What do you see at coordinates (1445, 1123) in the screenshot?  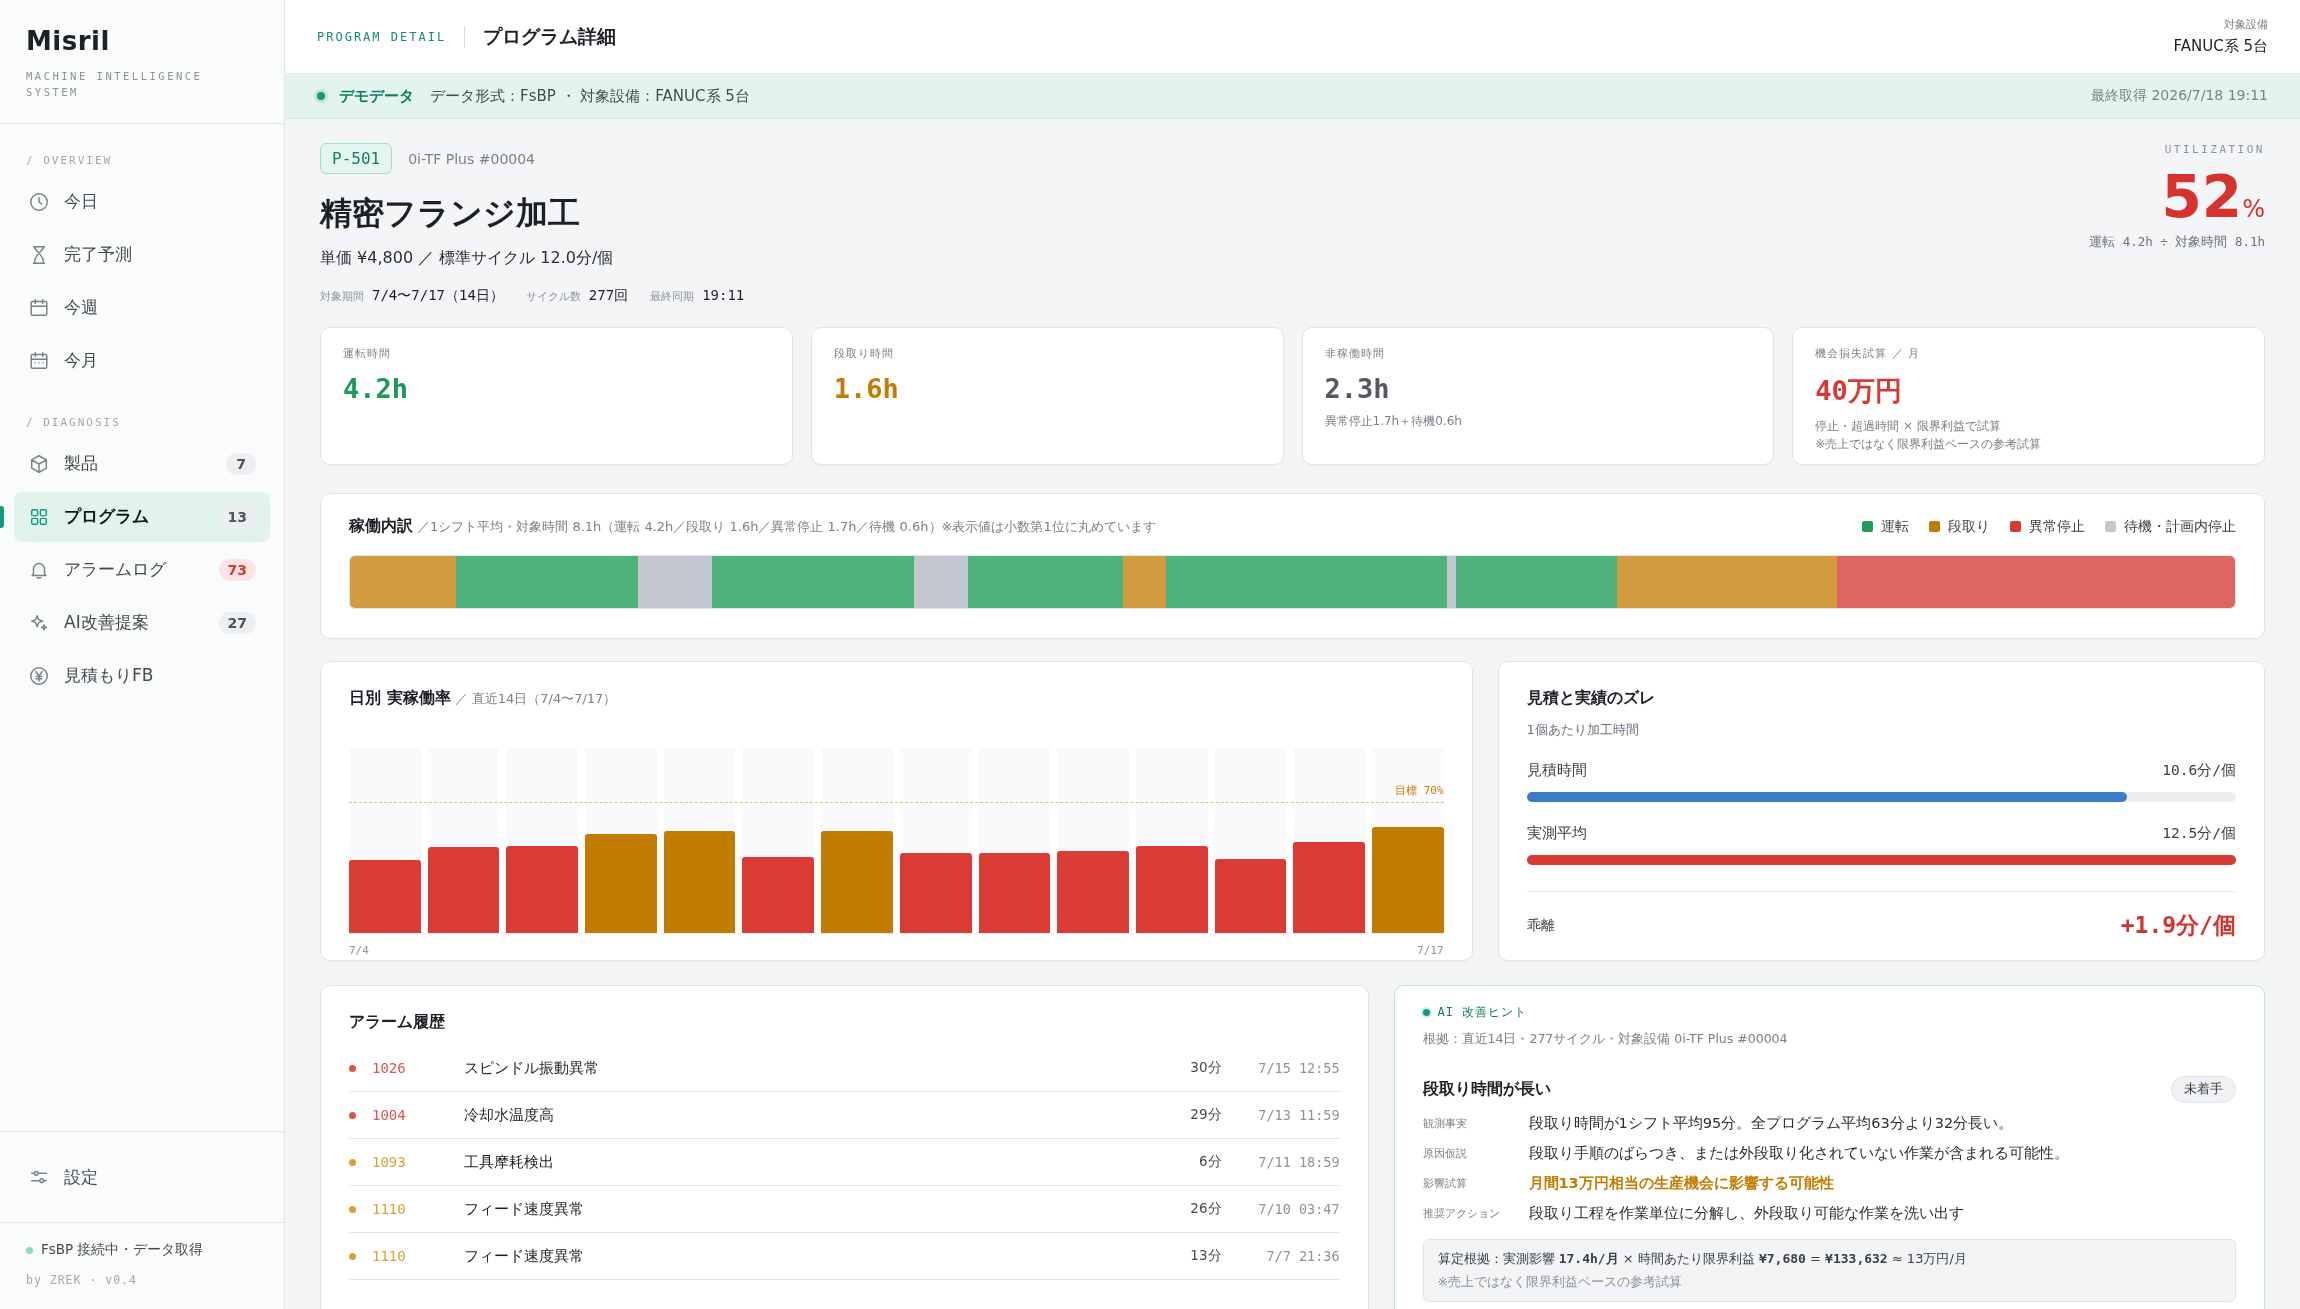 I see `fact-label: 観測事実` at bounding box center [1445, 1123].